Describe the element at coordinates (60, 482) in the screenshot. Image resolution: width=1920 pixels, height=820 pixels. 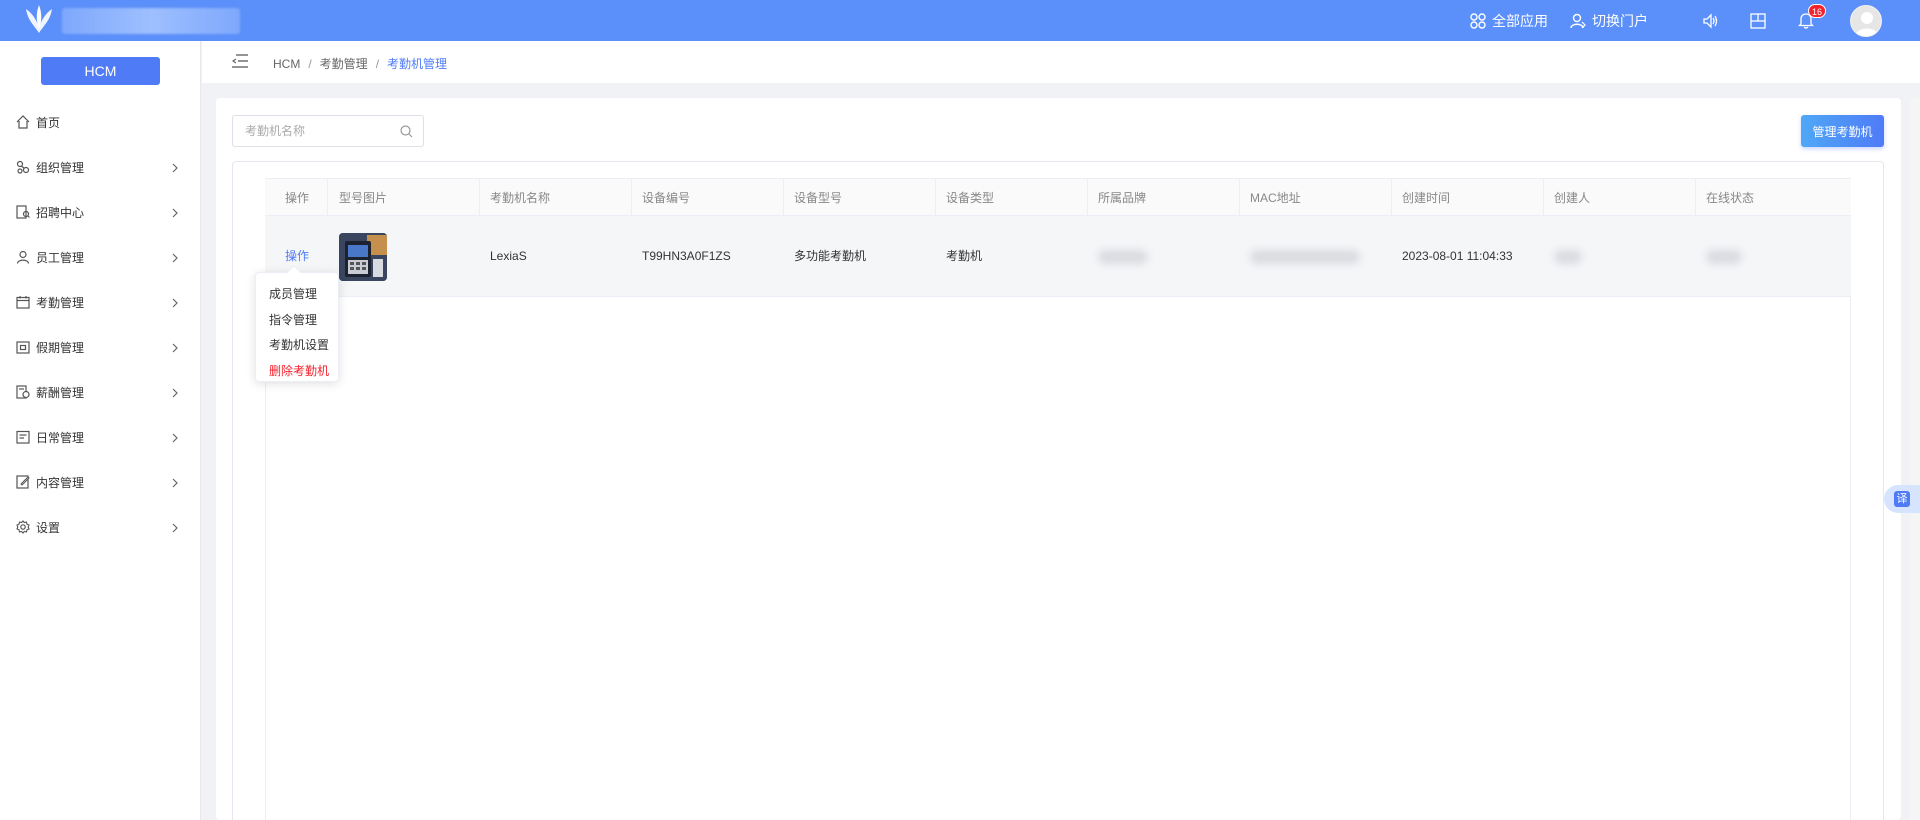
I see `sidebar-item-label: 内容管理` at that location.